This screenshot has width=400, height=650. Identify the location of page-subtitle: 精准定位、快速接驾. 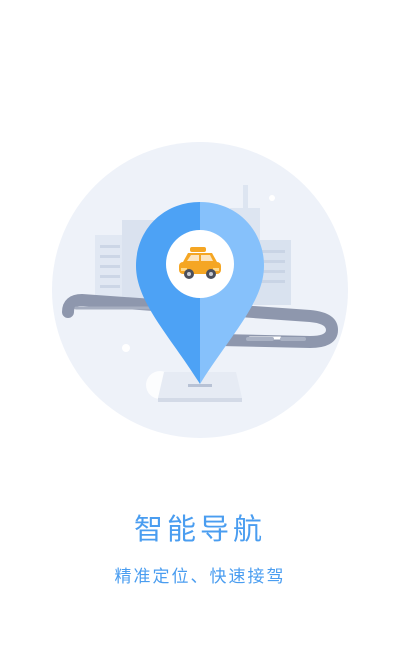
(200, 577).